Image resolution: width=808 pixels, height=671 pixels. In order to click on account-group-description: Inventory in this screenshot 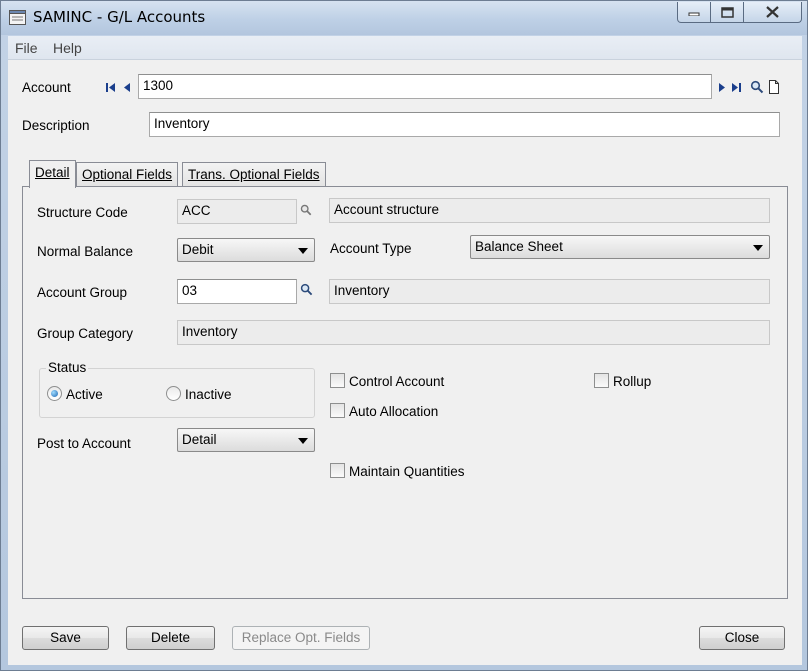, I will do `click(549, 291)`.